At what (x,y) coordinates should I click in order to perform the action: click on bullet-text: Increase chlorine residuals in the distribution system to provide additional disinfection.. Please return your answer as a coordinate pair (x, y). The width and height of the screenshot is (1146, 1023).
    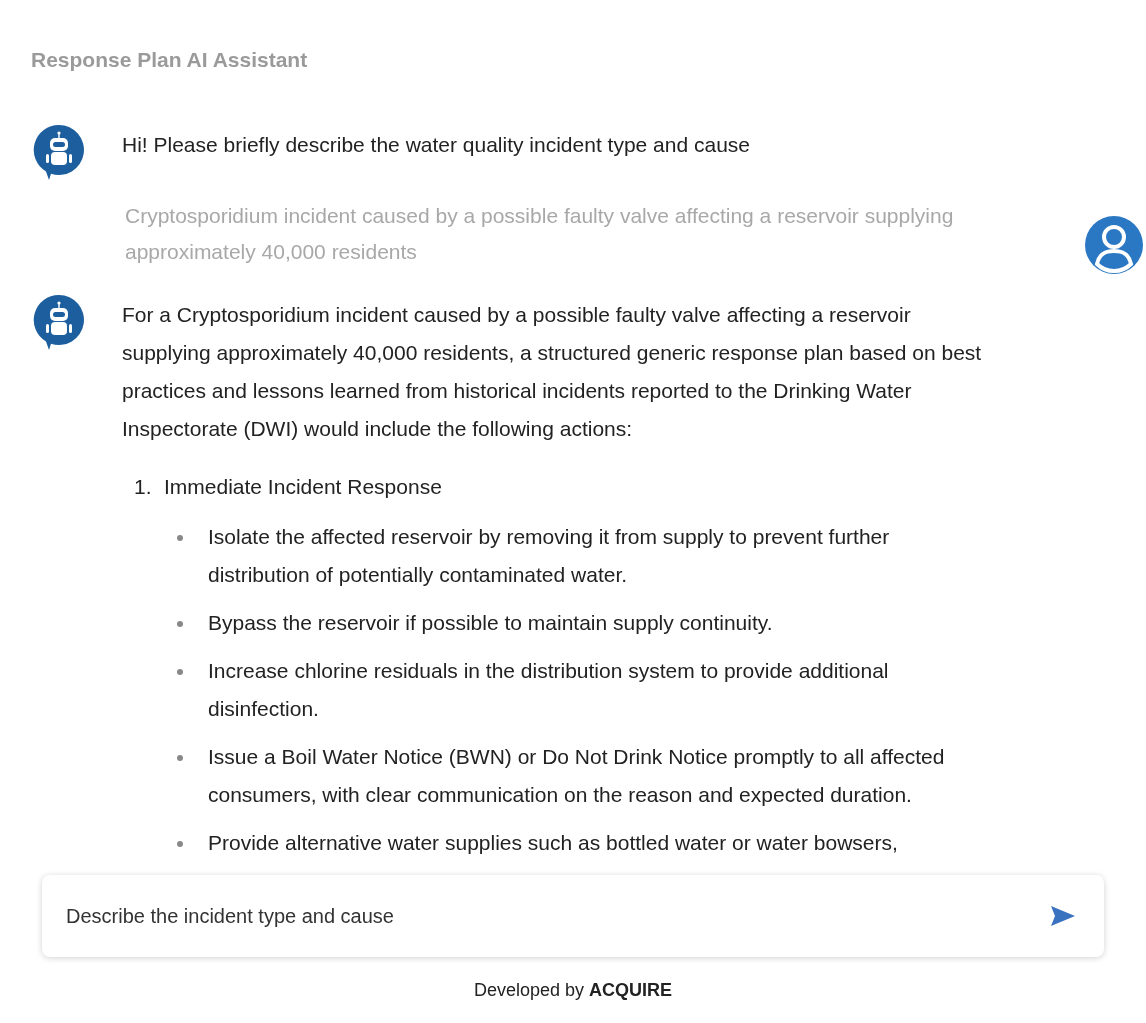
    Looking at the image, I should click on (549, 689).